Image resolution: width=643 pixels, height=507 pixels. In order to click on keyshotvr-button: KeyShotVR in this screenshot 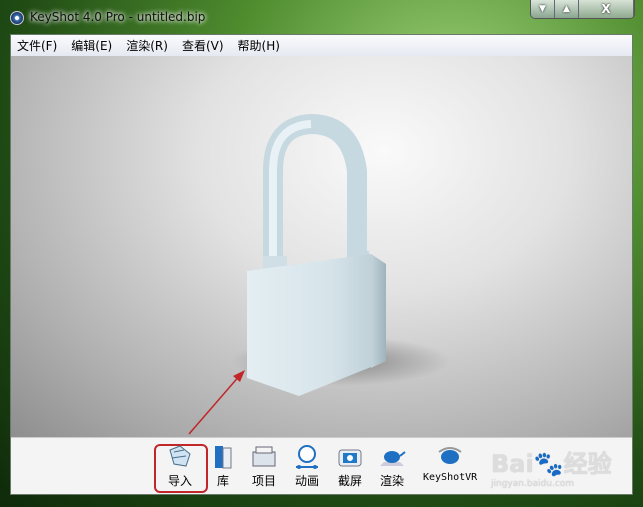, I will do `click(450, 463)`.